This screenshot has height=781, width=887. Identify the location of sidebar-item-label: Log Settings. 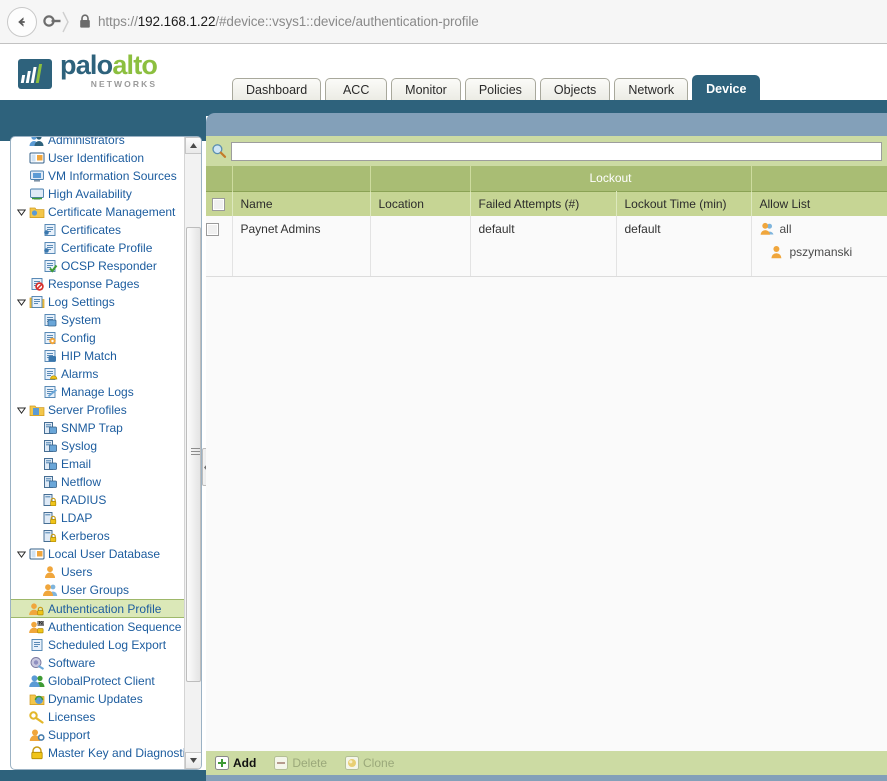
(81, 302).